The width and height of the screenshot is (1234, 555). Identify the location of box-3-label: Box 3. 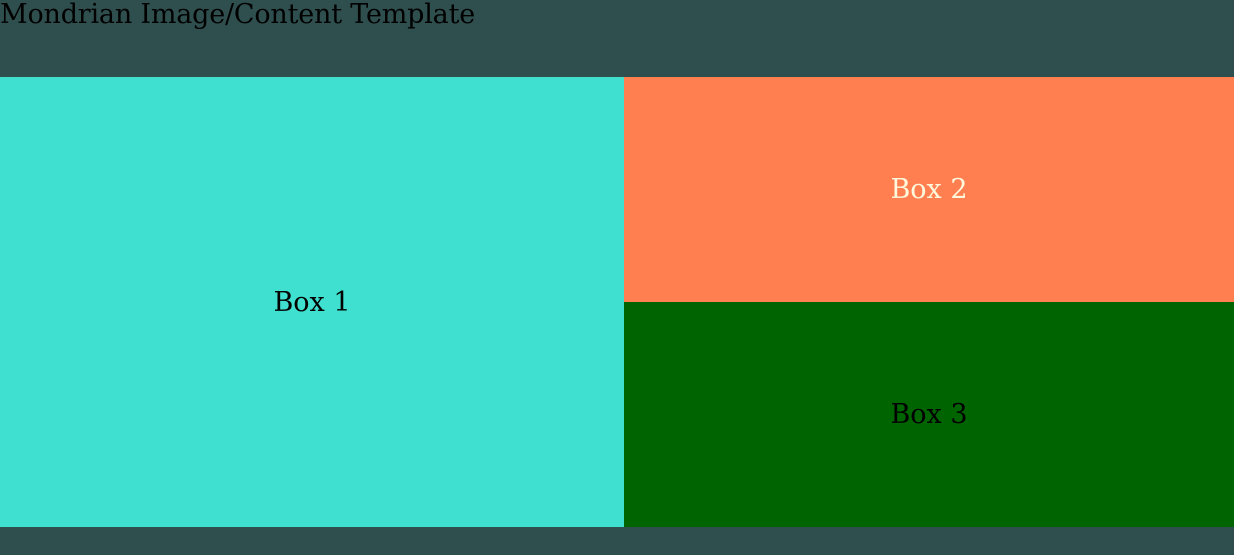
(929, 414).